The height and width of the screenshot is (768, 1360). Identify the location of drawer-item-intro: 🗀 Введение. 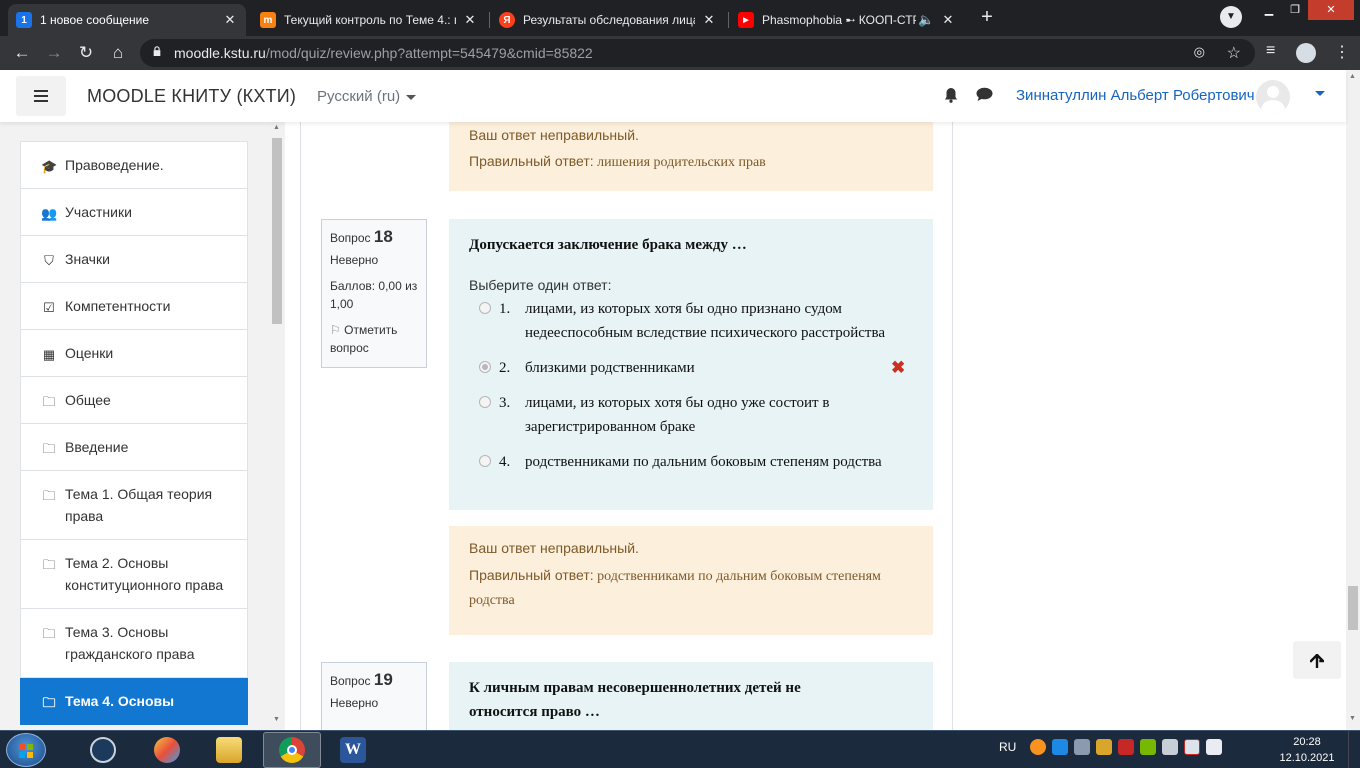
(134, 447).